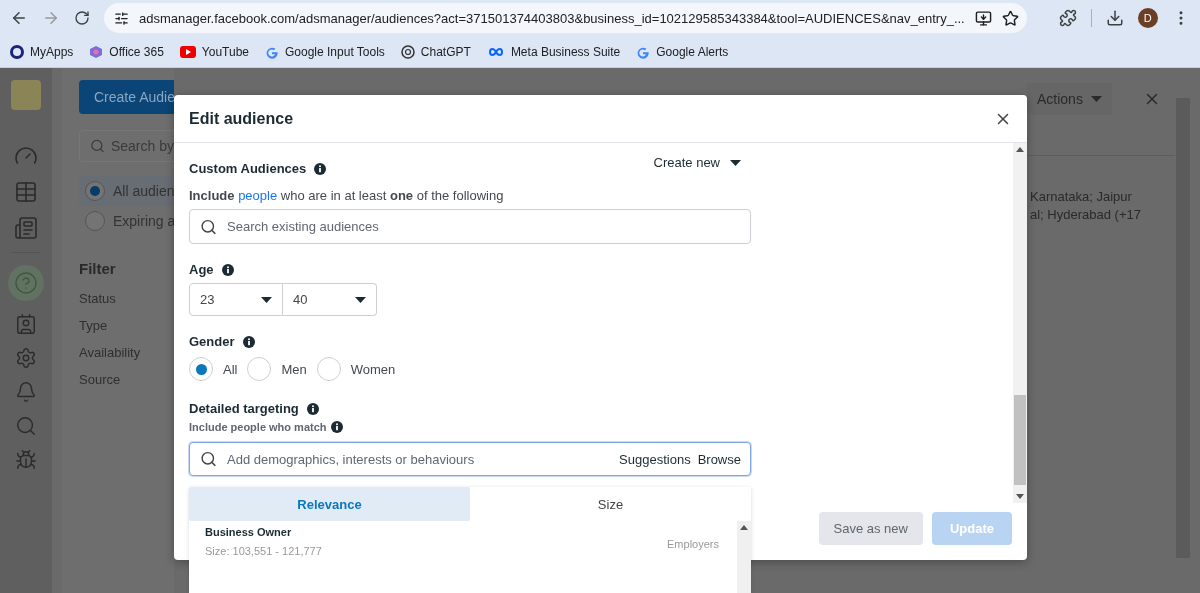 The height and width of the screenshot is (593, 1200). I want to click on site-settings-icon, so click(121, 18).